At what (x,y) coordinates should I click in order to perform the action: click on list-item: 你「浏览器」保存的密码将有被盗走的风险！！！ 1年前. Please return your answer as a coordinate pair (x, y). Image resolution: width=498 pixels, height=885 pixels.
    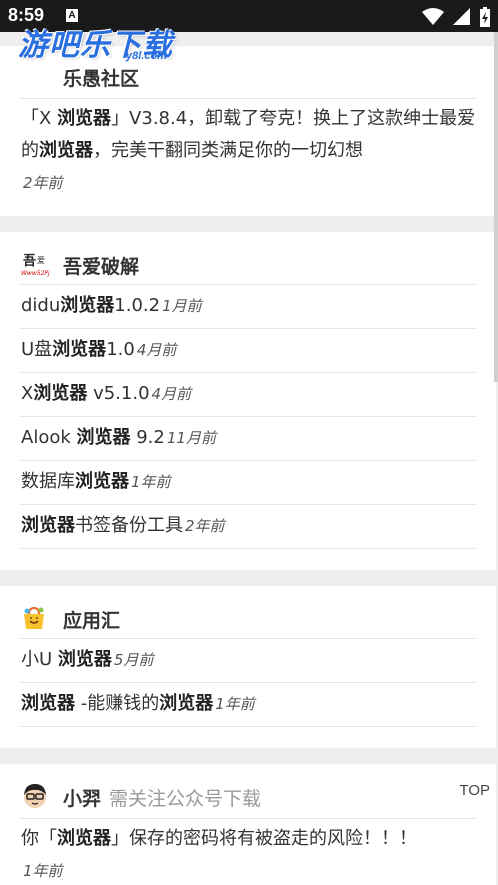
    Looking at the image, I should click on (248, 851).